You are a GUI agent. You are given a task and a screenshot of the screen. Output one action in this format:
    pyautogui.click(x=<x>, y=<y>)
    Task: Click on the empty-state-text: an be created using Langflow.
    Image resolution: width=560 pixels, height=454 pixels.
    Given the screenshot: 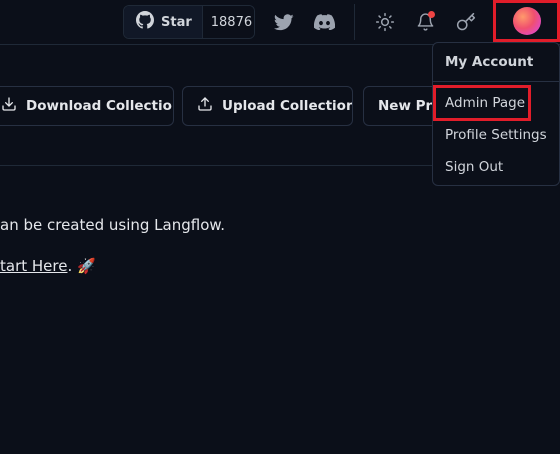 What is the action you would take?
    pyautogui.click(x=113, y=225)
    